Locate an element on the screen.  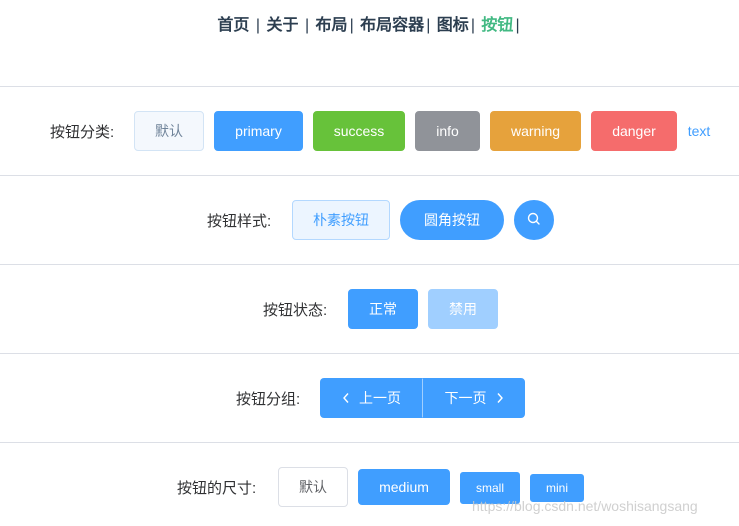
pagination-button-group: 上一页 下一页 is located at coordinates (422, 398).